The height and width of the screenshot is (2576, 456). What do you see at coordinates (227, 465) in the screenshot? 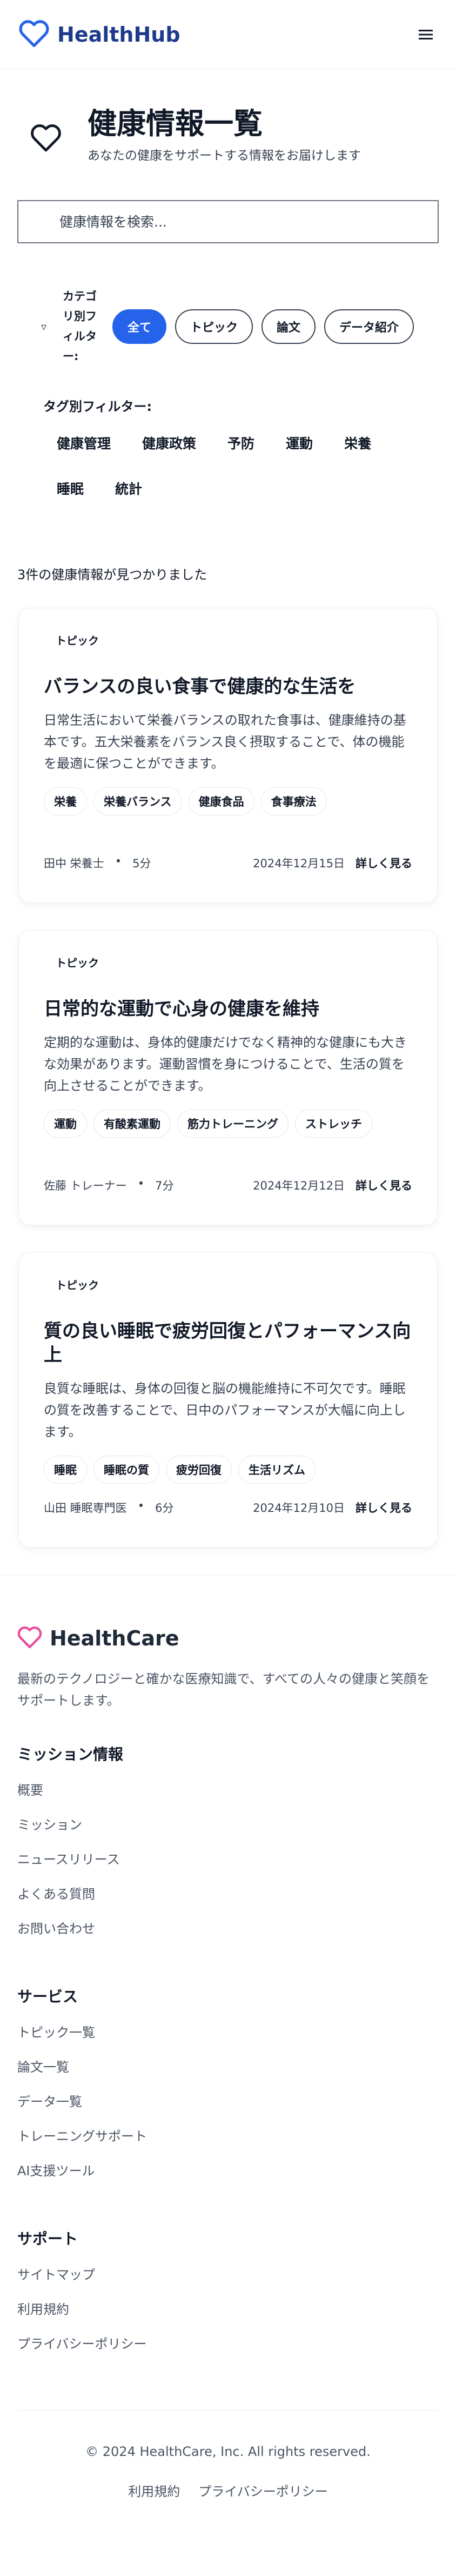
I see `tag-list: 健康管理 健康政策 予防 運動 栄養 睡眠 統計` at bounding box center [227, 465].